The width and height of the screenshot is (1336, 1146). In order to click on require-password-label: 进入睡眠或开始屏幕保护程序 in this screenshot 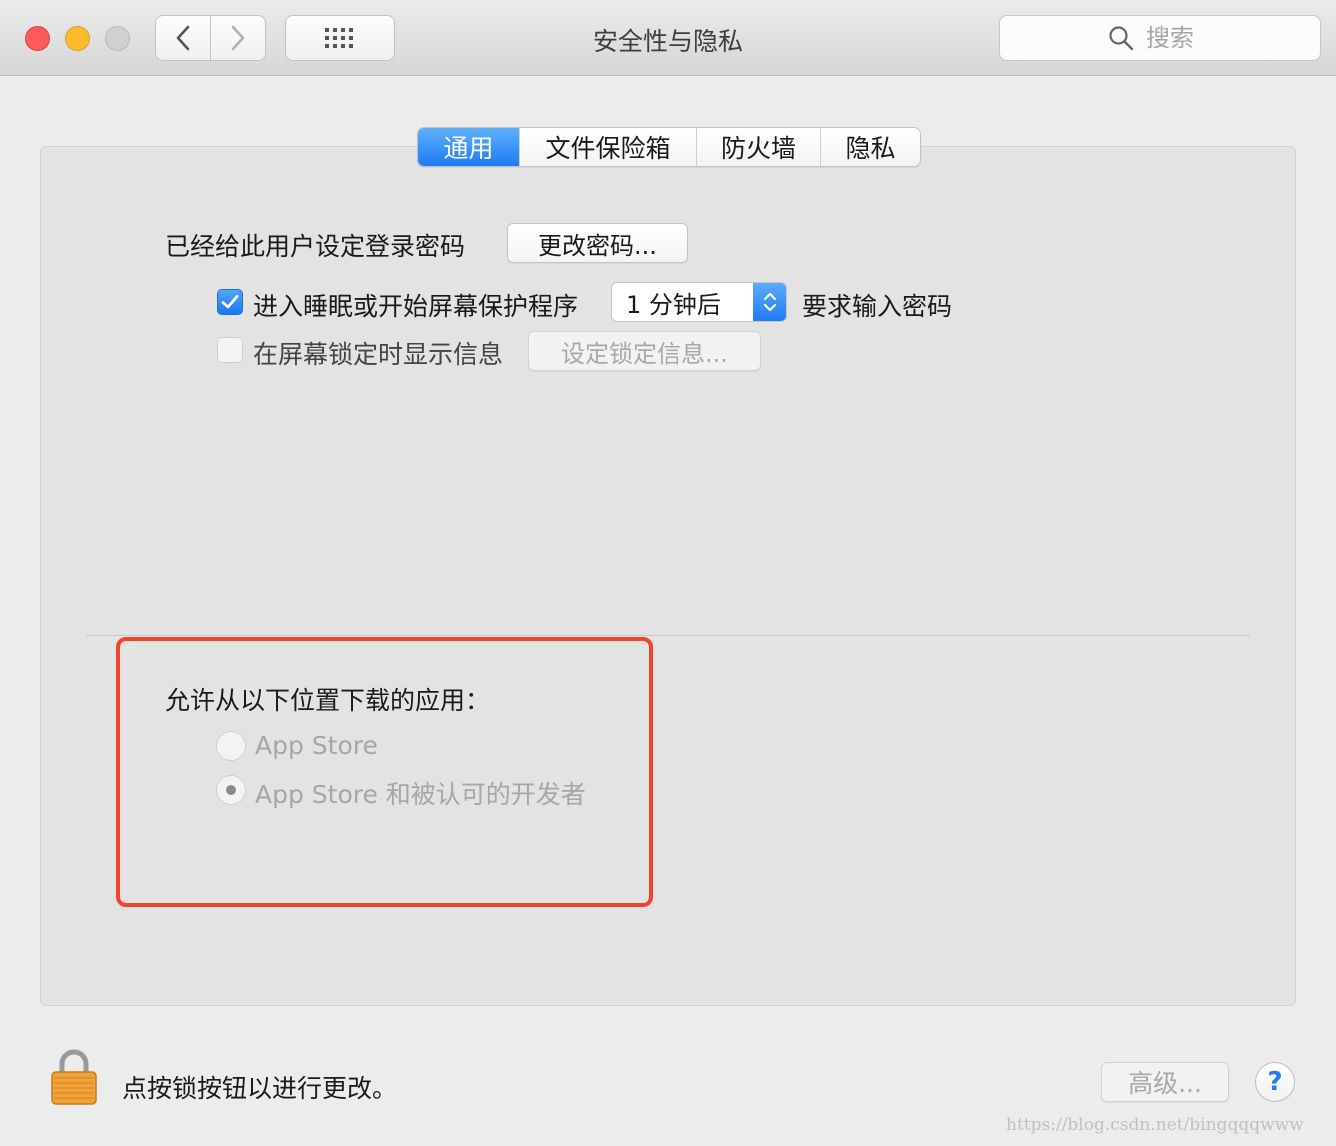, I will do `click(416, 306)`.